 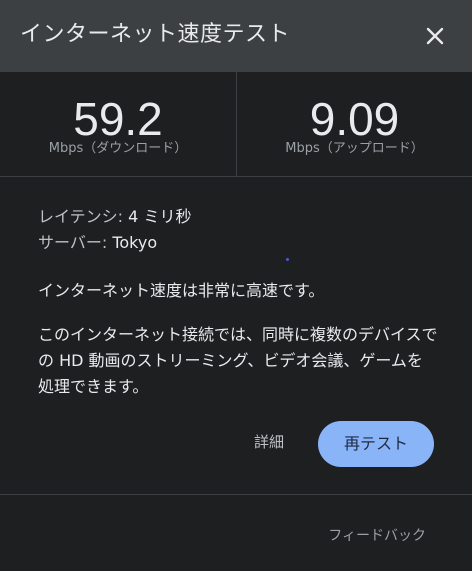 What do you see at coordinates (377, 536) in the screenshot?
I see `feedback-link: フィードバック` at bounding box center [377, 536].